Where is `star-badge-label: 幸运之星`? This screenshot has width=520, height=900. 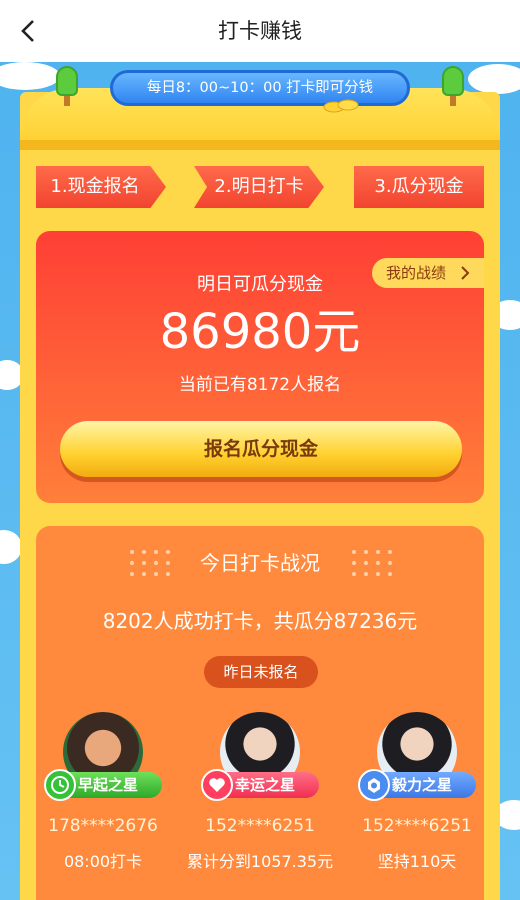 star-badge-label: 幸运之星 is located at coordinates (265, 785).